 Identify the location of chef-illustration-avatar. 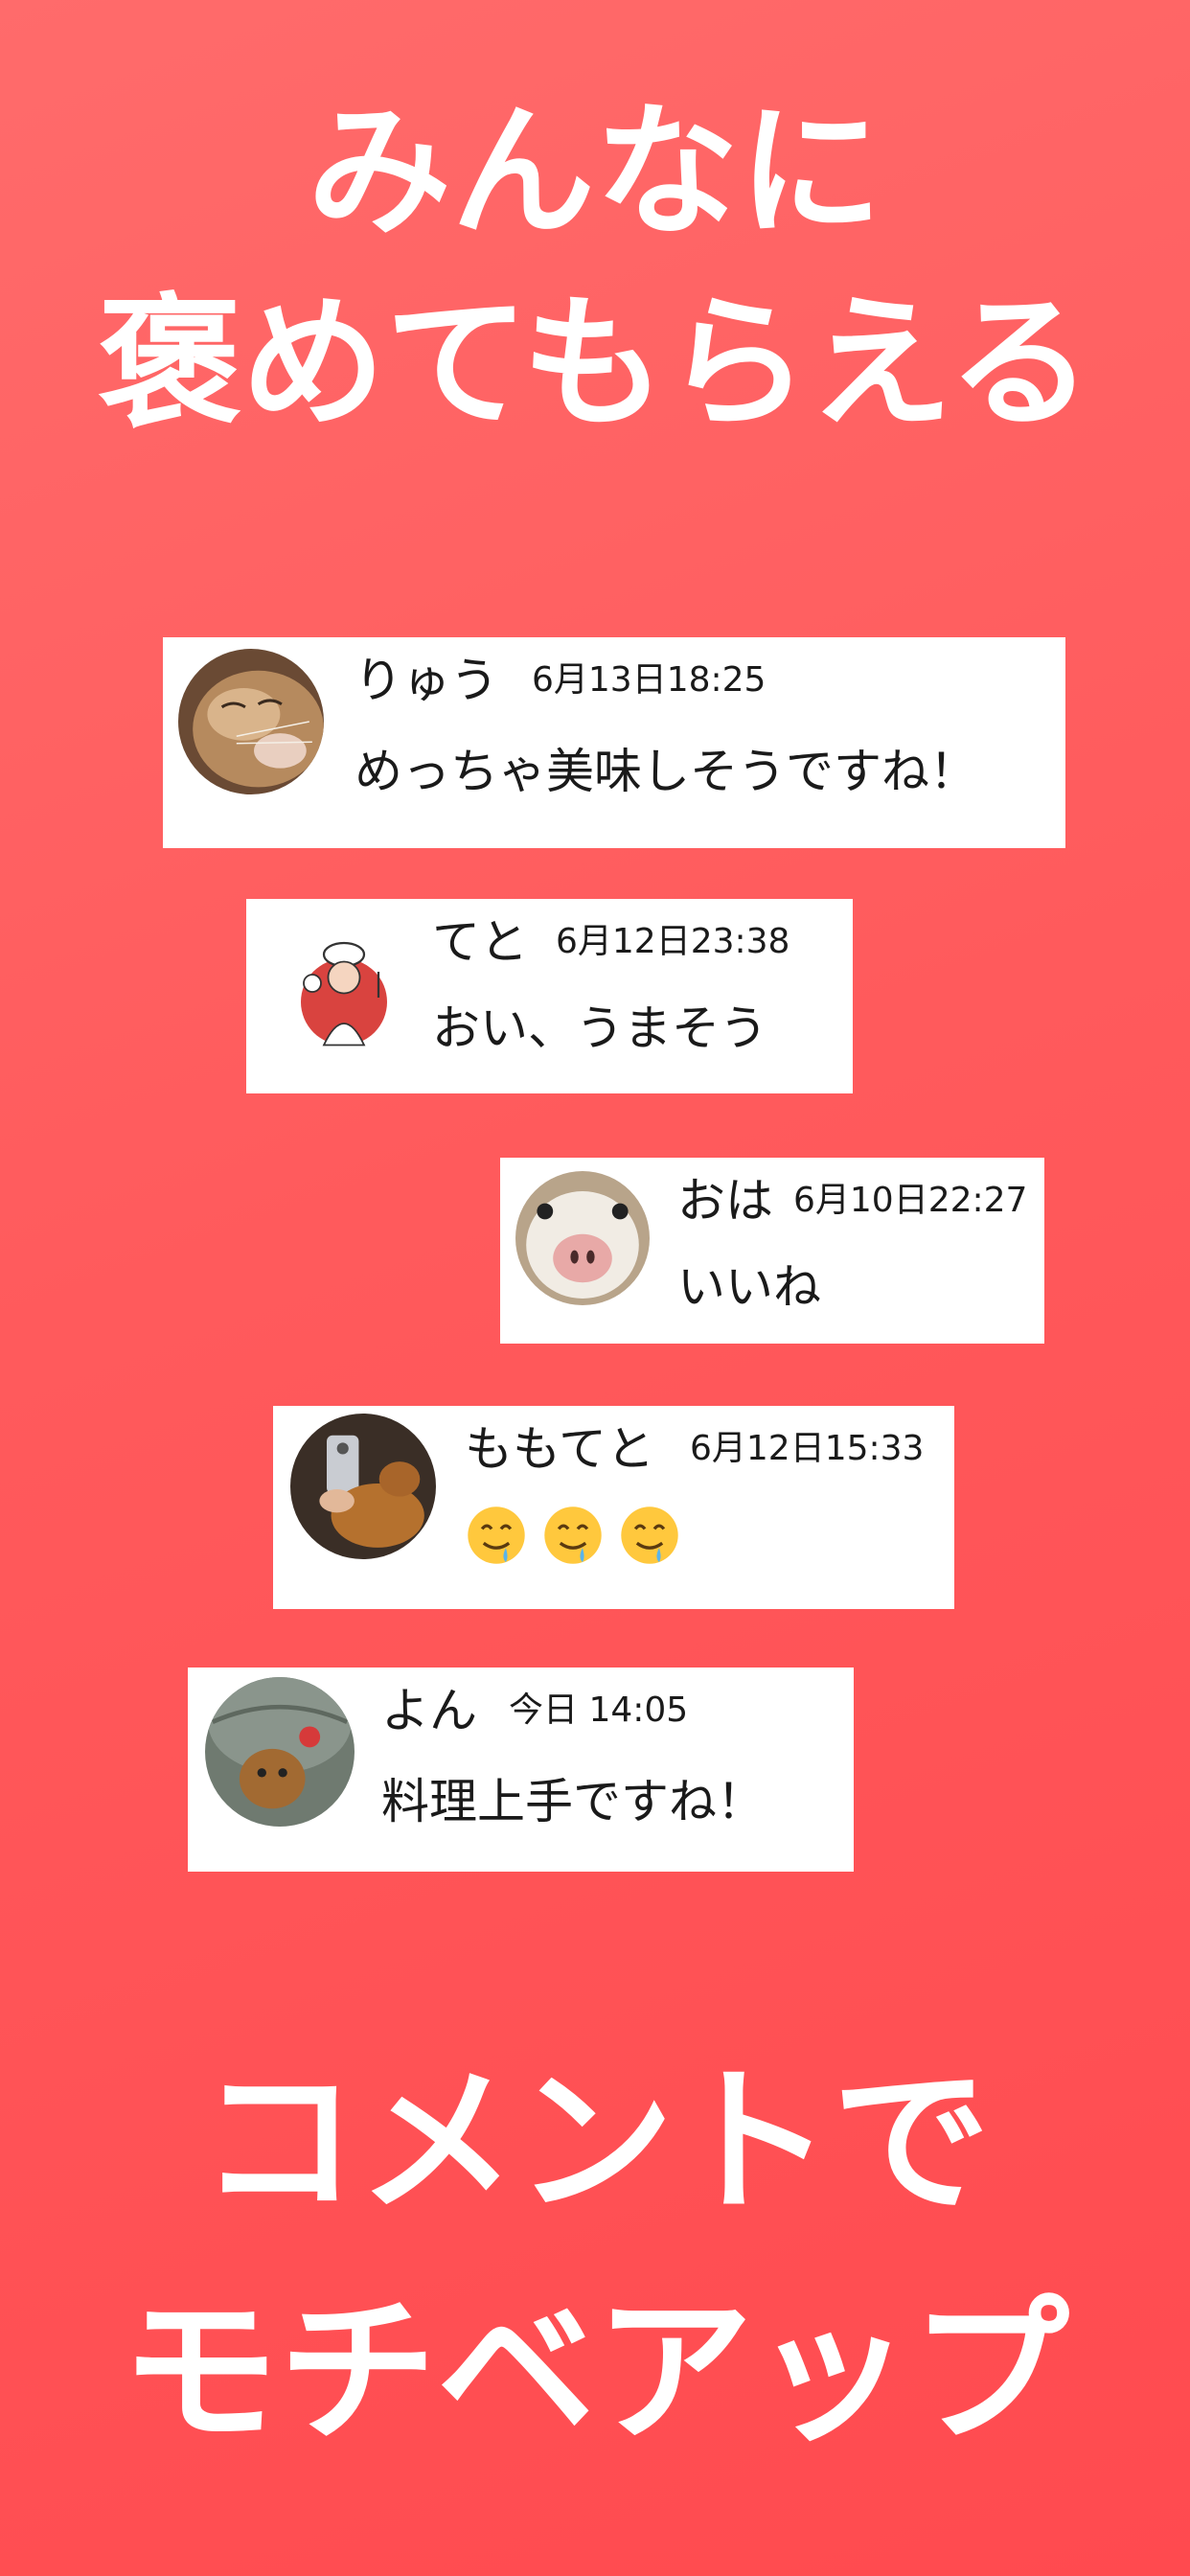
(344, 995).